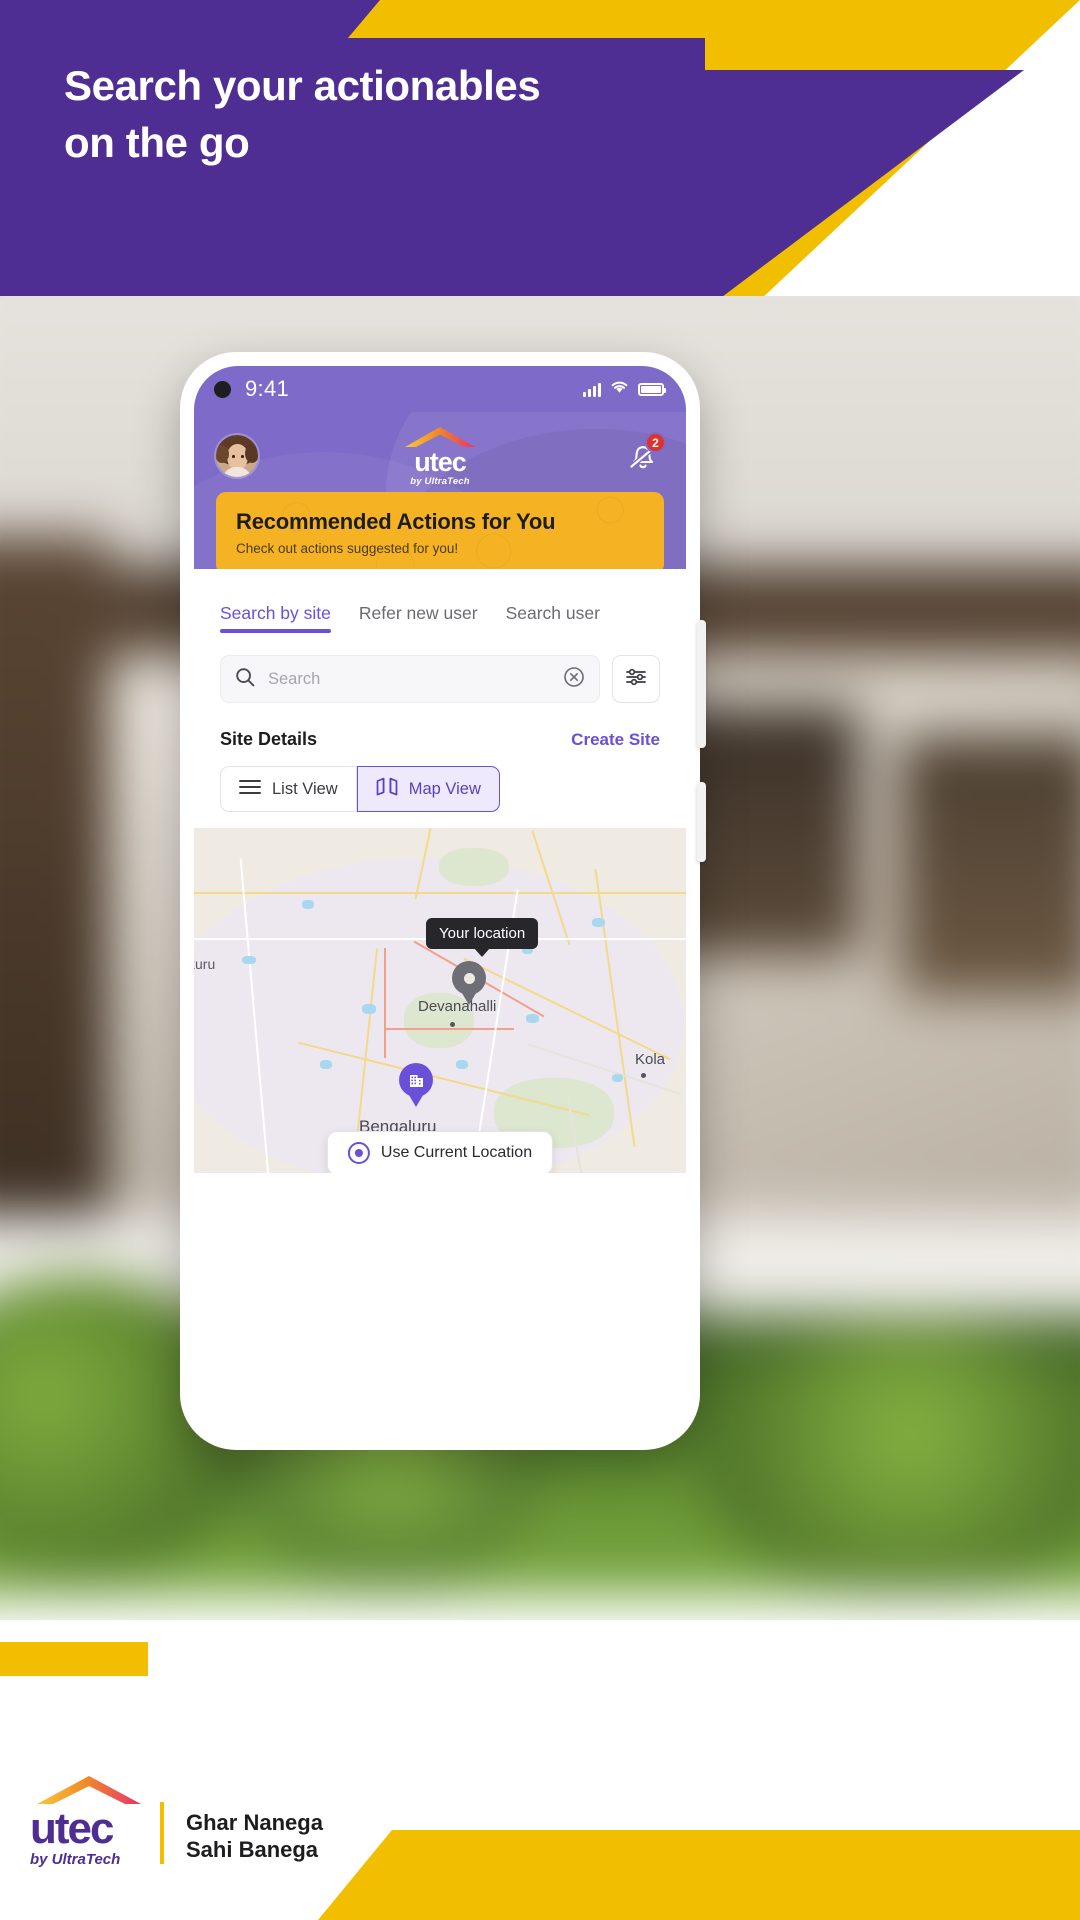 The height and width of the screenshot is (1920, 1080). I want to click on promo-headline-line1: Search your actionables, so click(302, 85).